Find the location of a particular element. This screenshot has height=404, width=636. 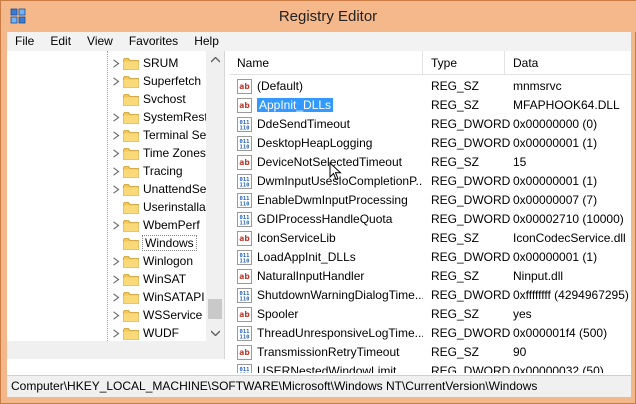

tree-item-systemresto: SystemResto is located at coordinates (162, 117).